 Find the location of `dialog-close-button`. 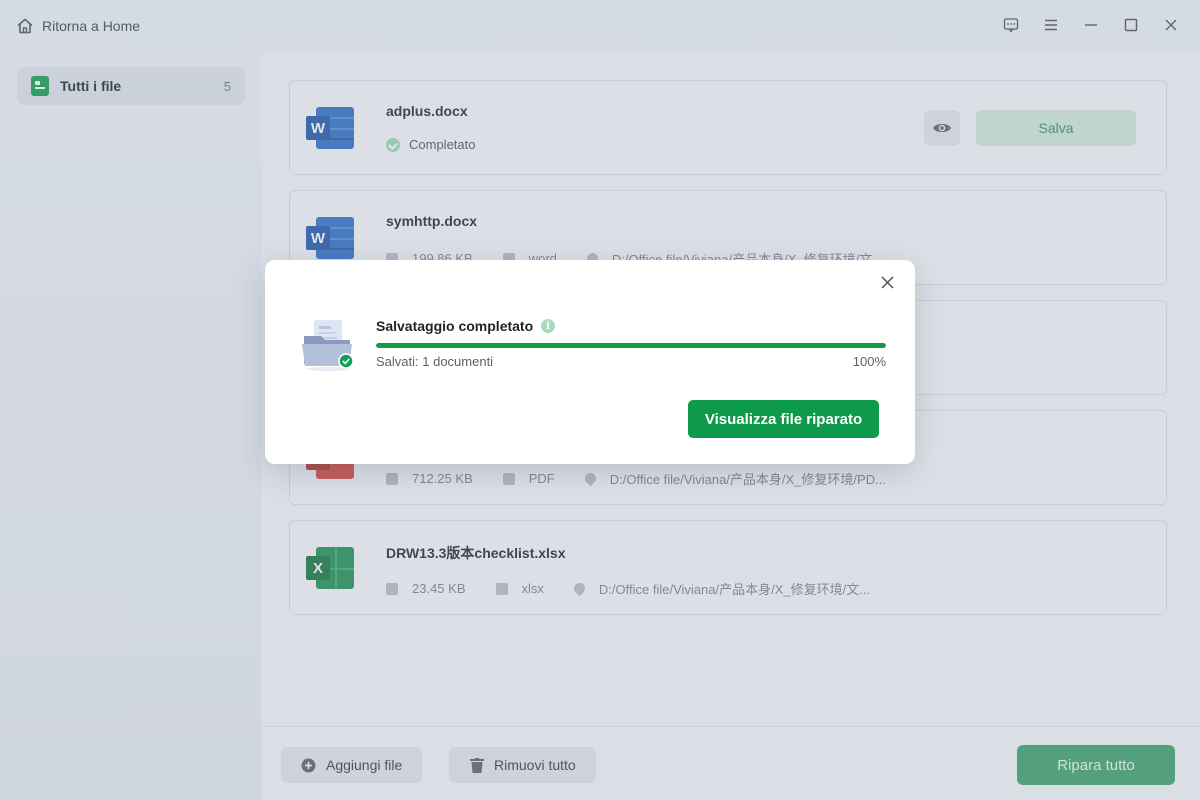

dialog-close-button is located at coordinates (887, 282).